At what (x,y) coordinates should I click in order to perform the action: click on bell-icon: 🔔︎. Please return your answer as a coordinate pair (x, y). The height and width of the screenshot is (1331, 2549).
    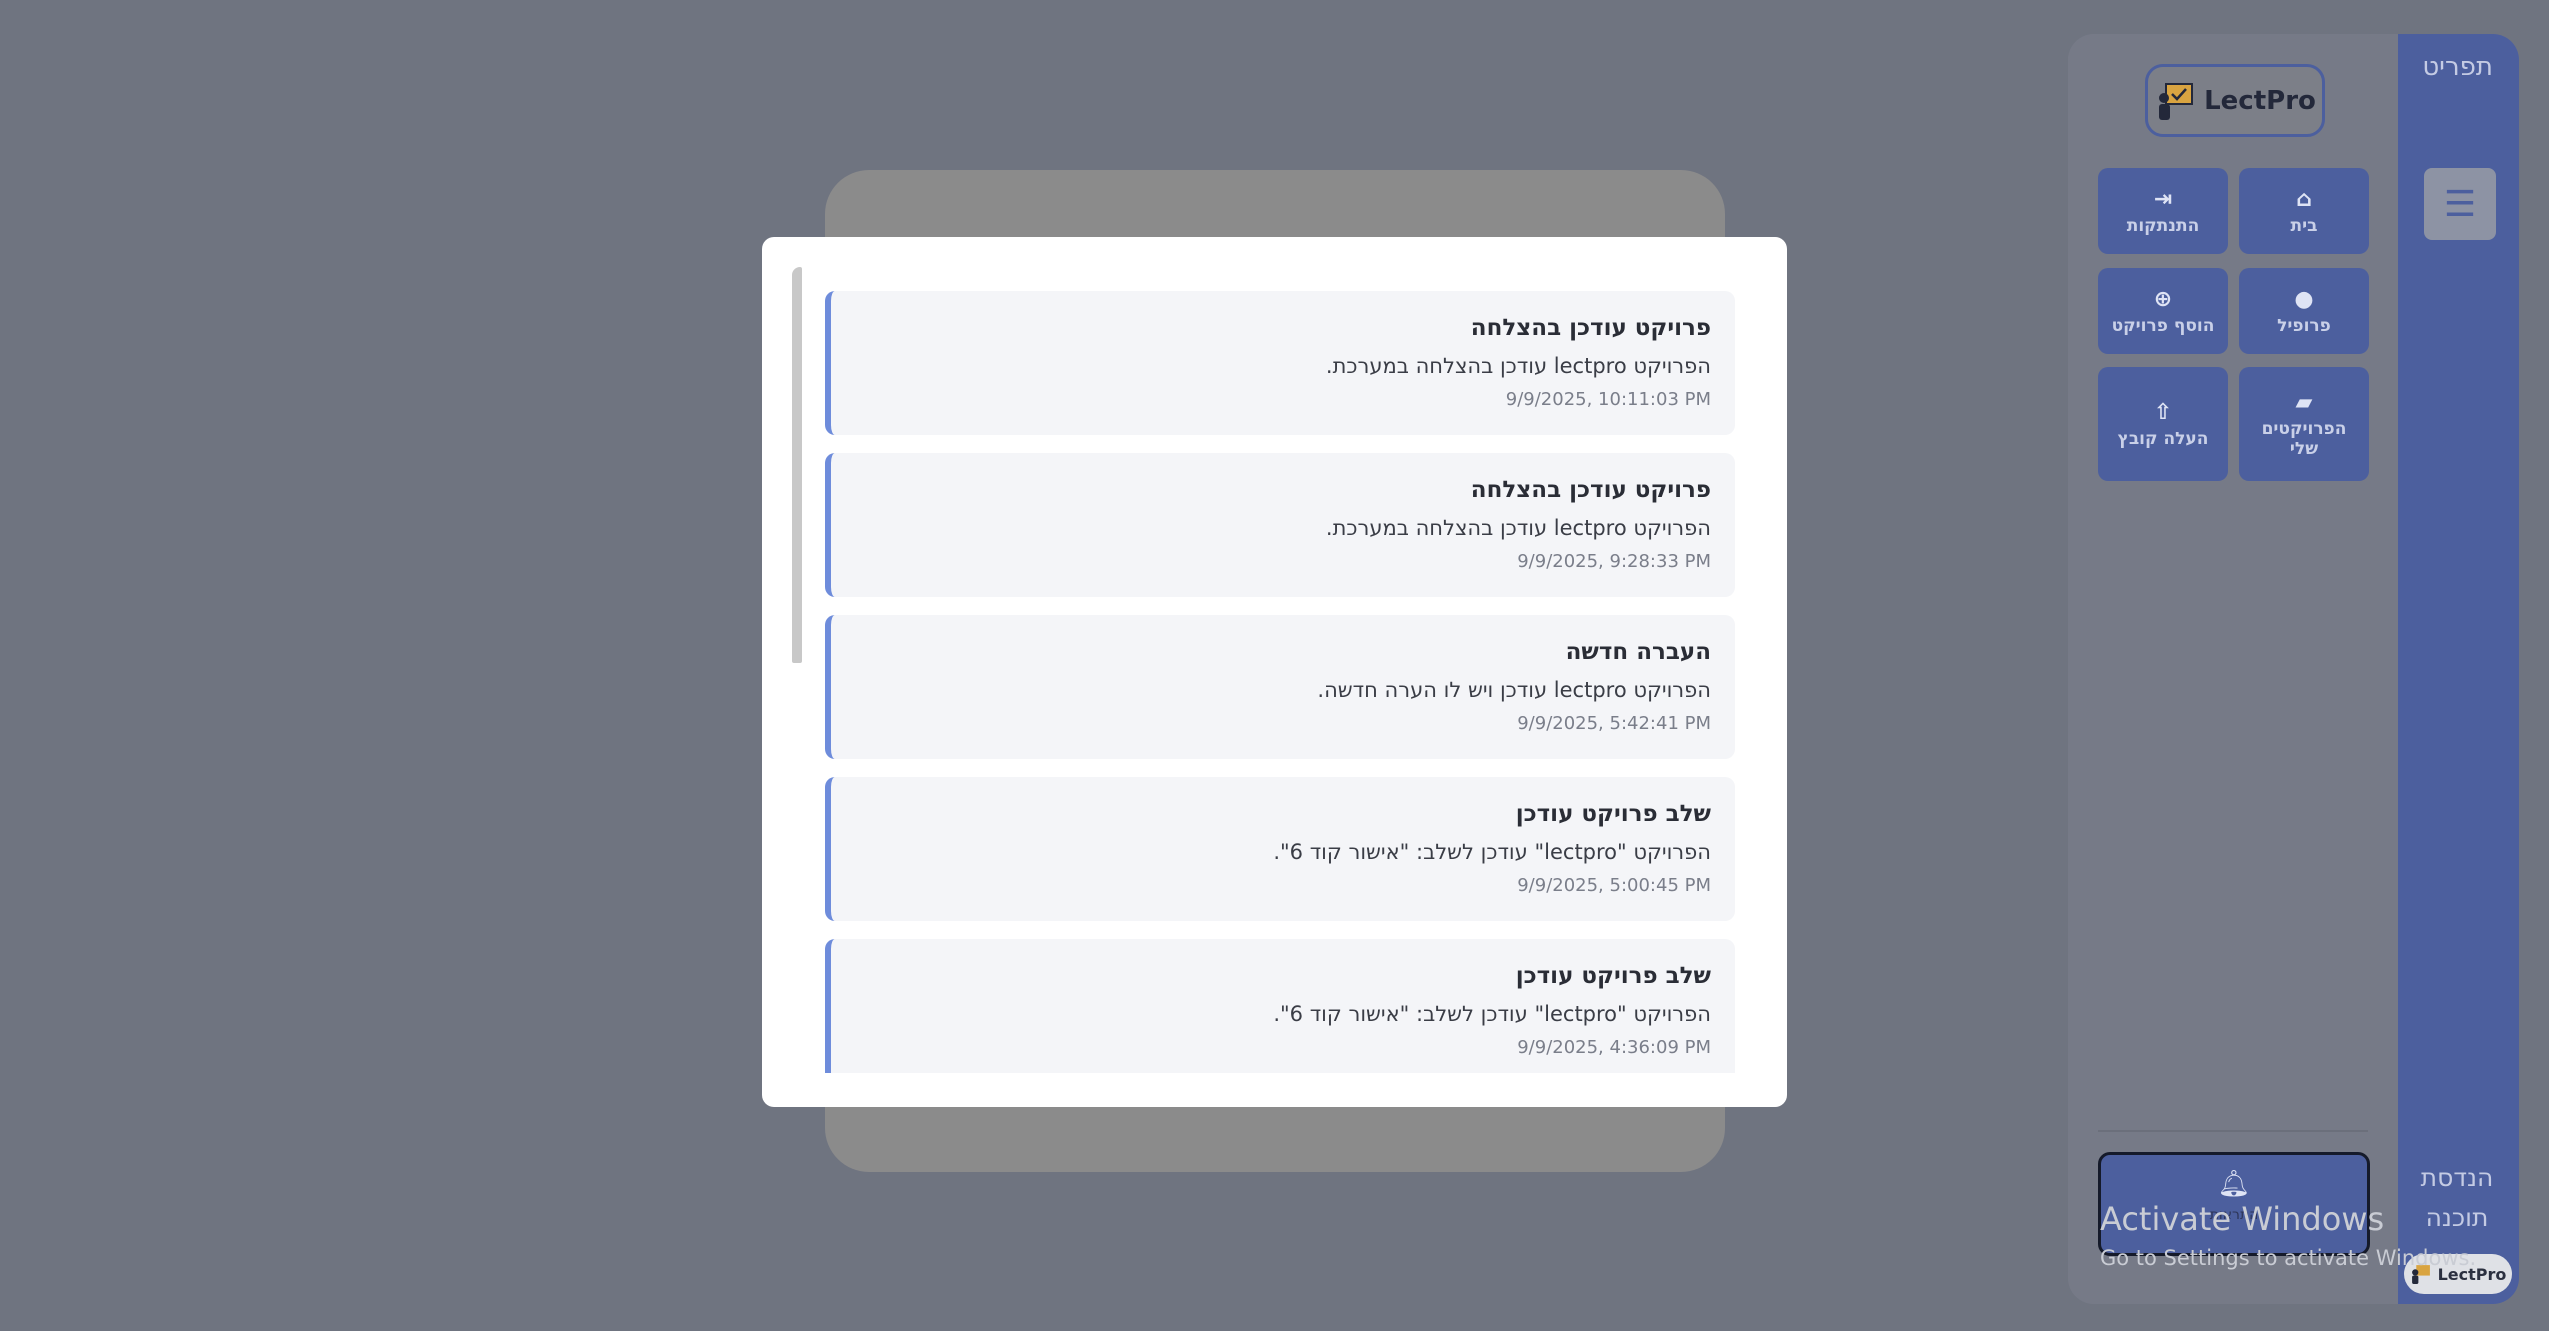
    Looking at the image, I should click on (2234, 1184).